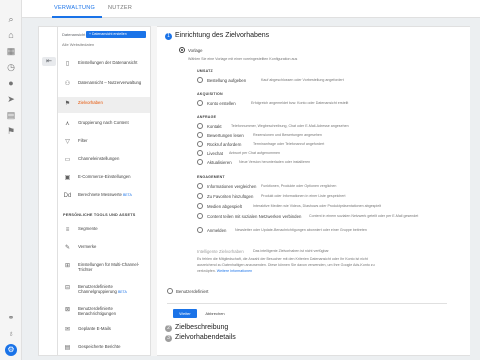  What do you see at coordinates (108, 62) in the screenshot?
I see `menu-item-label: Einstellungen der Datenansicht` at bounding box center [108, 62].